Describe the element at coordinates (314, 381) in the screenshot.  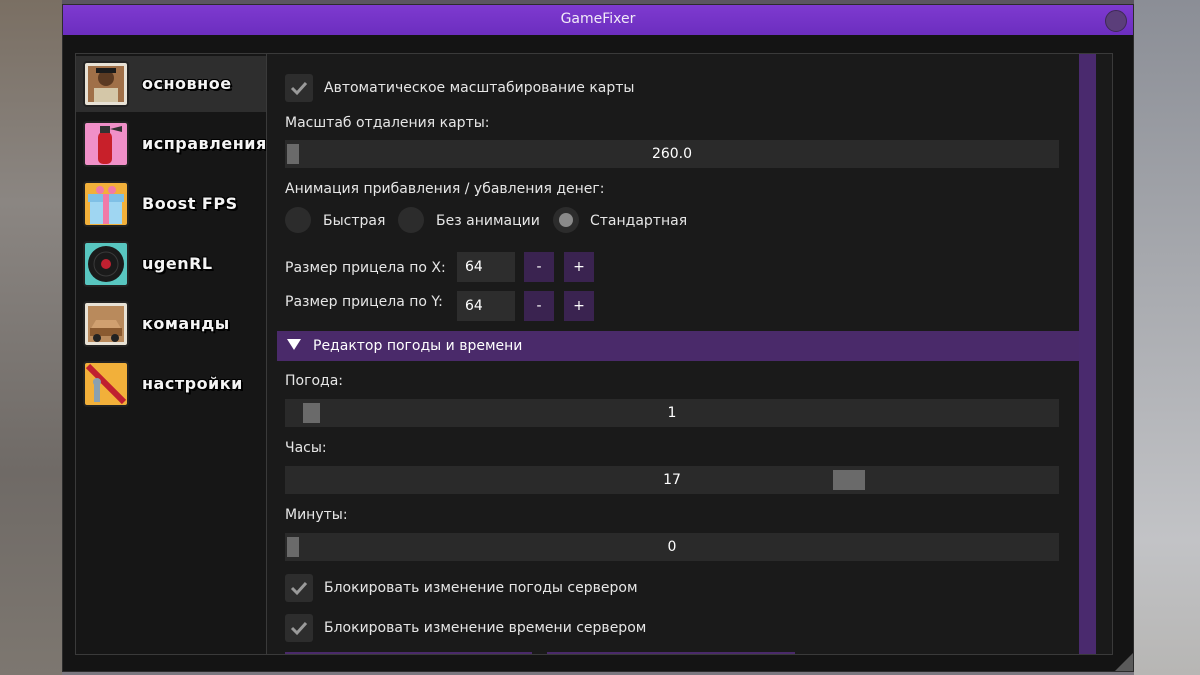
I see `weather-label: Погода:` at that location.